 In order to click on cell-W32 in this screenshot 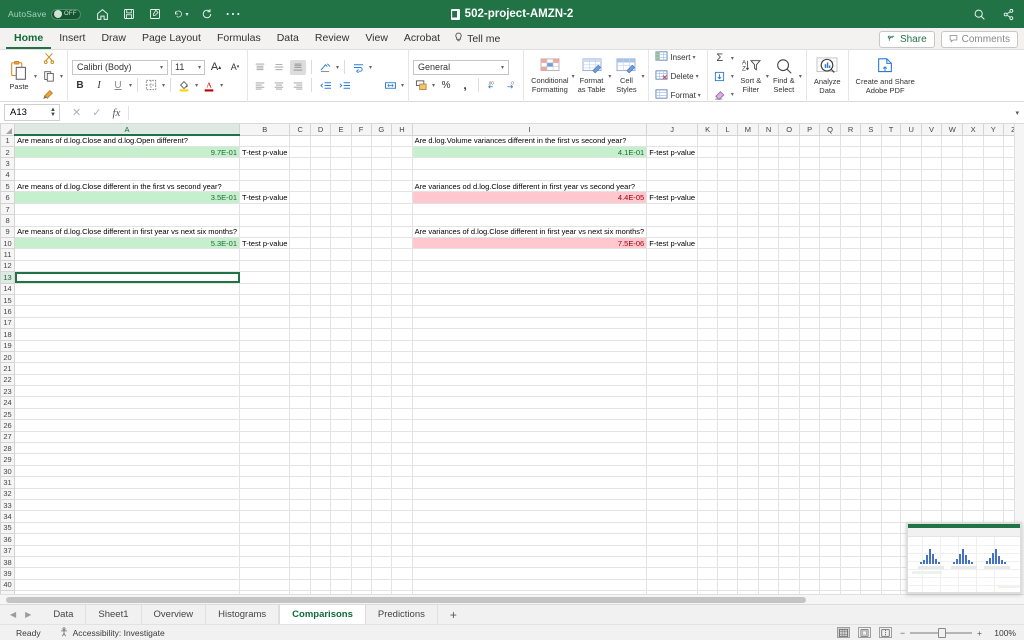, I will do `click(952, 494)`.